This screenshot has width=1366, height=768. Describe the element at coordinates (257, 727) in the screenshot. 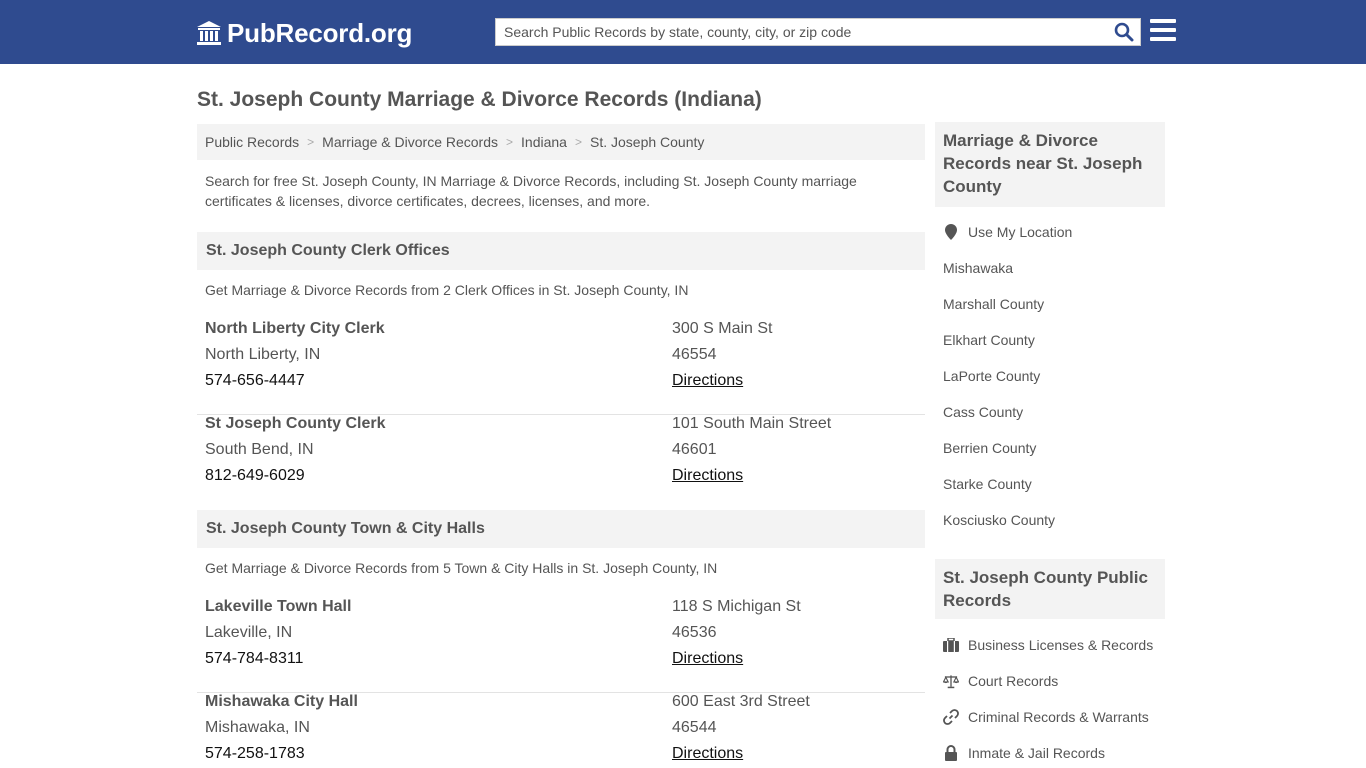

I see `office-city: Mishawaka, IN` at that location.